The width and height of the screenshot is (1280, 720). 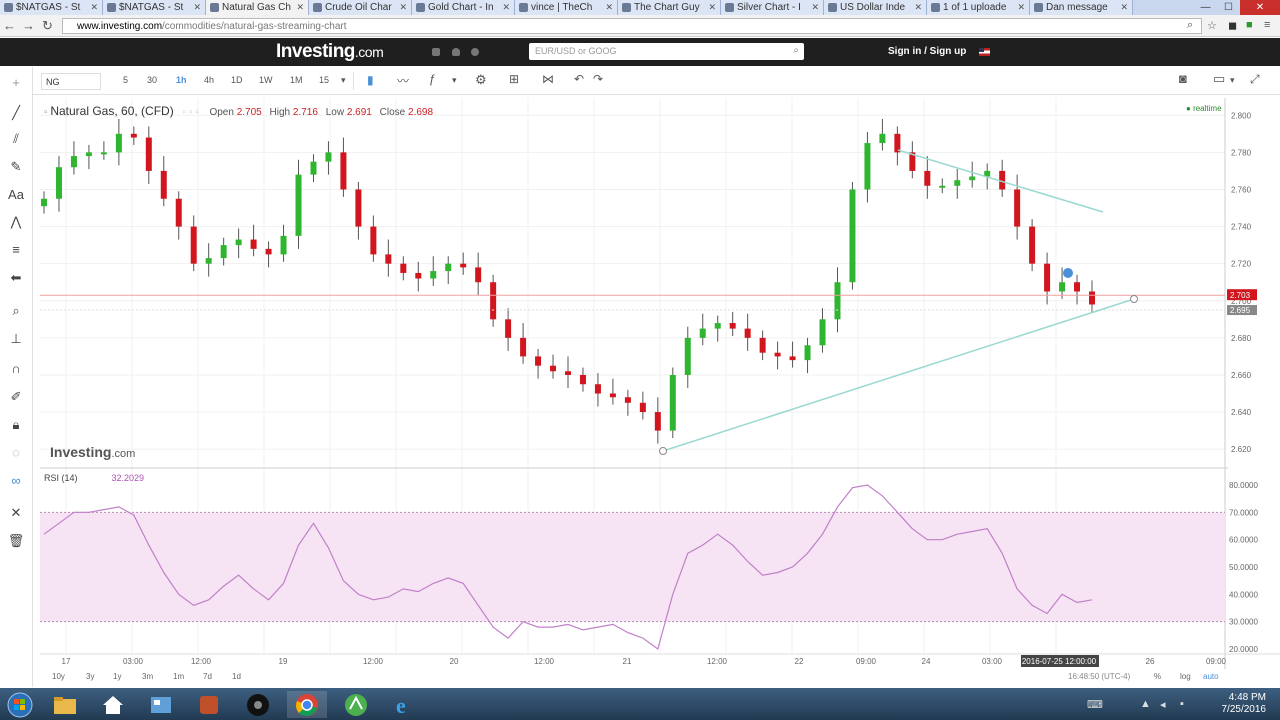 I want to click on site-search-input: EUR/USD or GOOG ⌕, so click(x=666, y=51).